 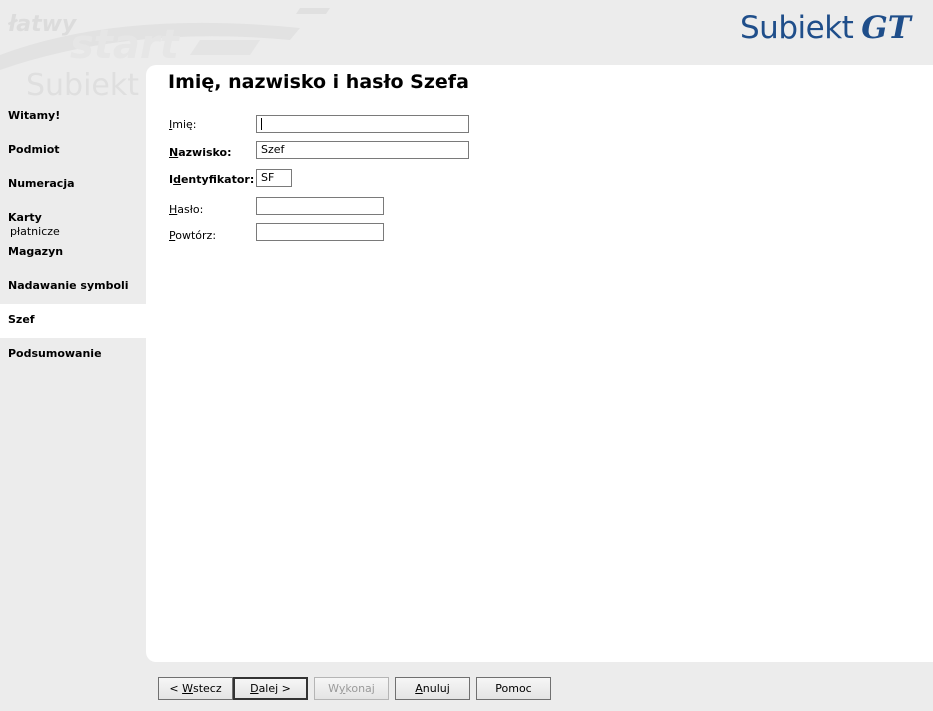 I want to click on help-button: Pomoc, so click(x=513, y=688).